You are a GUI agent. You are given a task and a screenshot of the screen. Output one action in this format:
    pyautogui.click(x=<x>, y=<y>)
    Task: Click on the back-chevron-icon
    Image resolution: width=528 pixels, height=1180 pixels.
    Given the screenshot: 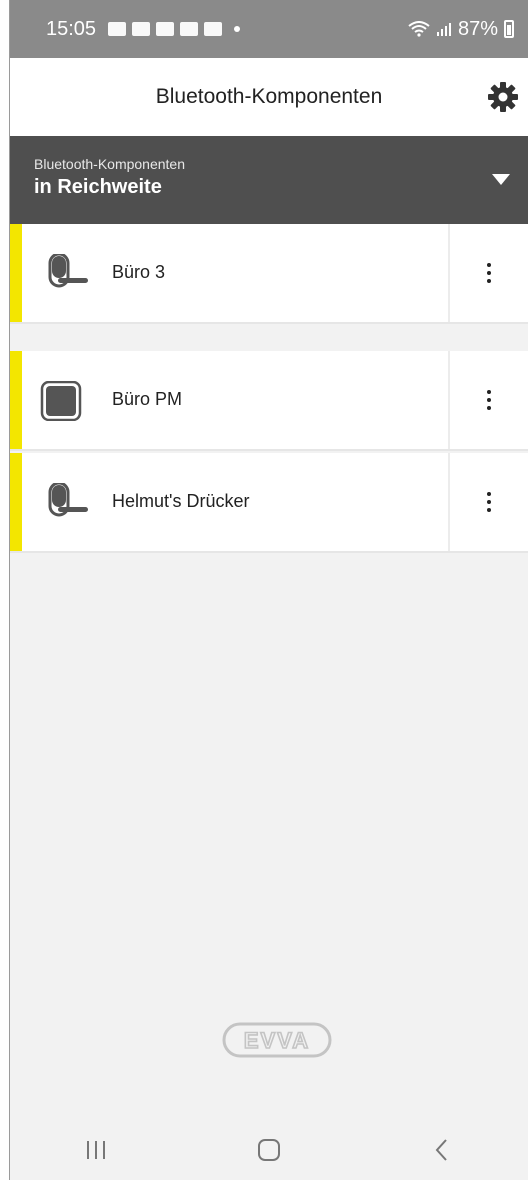 What is the action you would take?
    pyautogui.click(x=441, y=1150)
    